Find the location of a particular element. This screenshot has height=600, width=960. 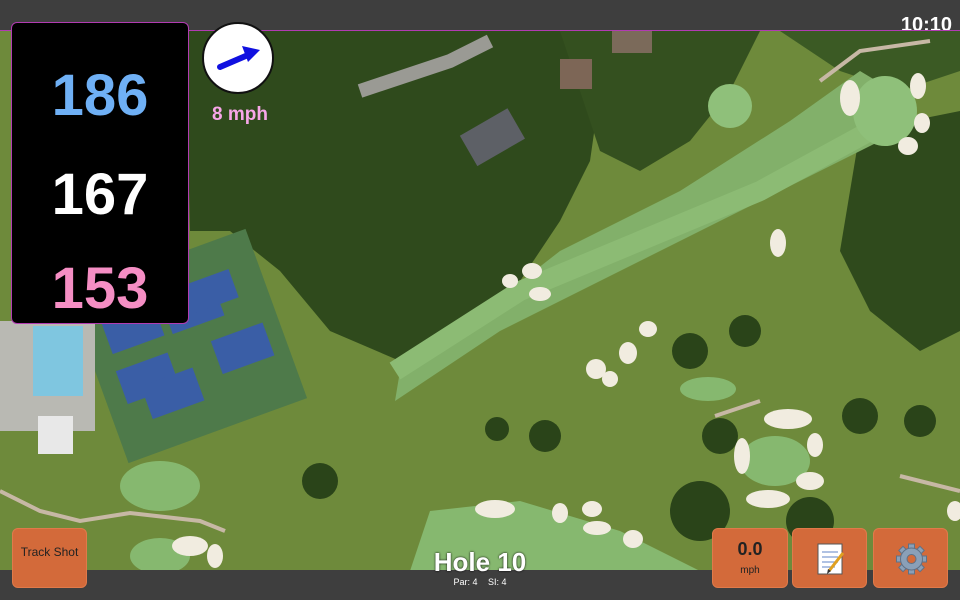

settings-button is located at coordinates (910, 558).